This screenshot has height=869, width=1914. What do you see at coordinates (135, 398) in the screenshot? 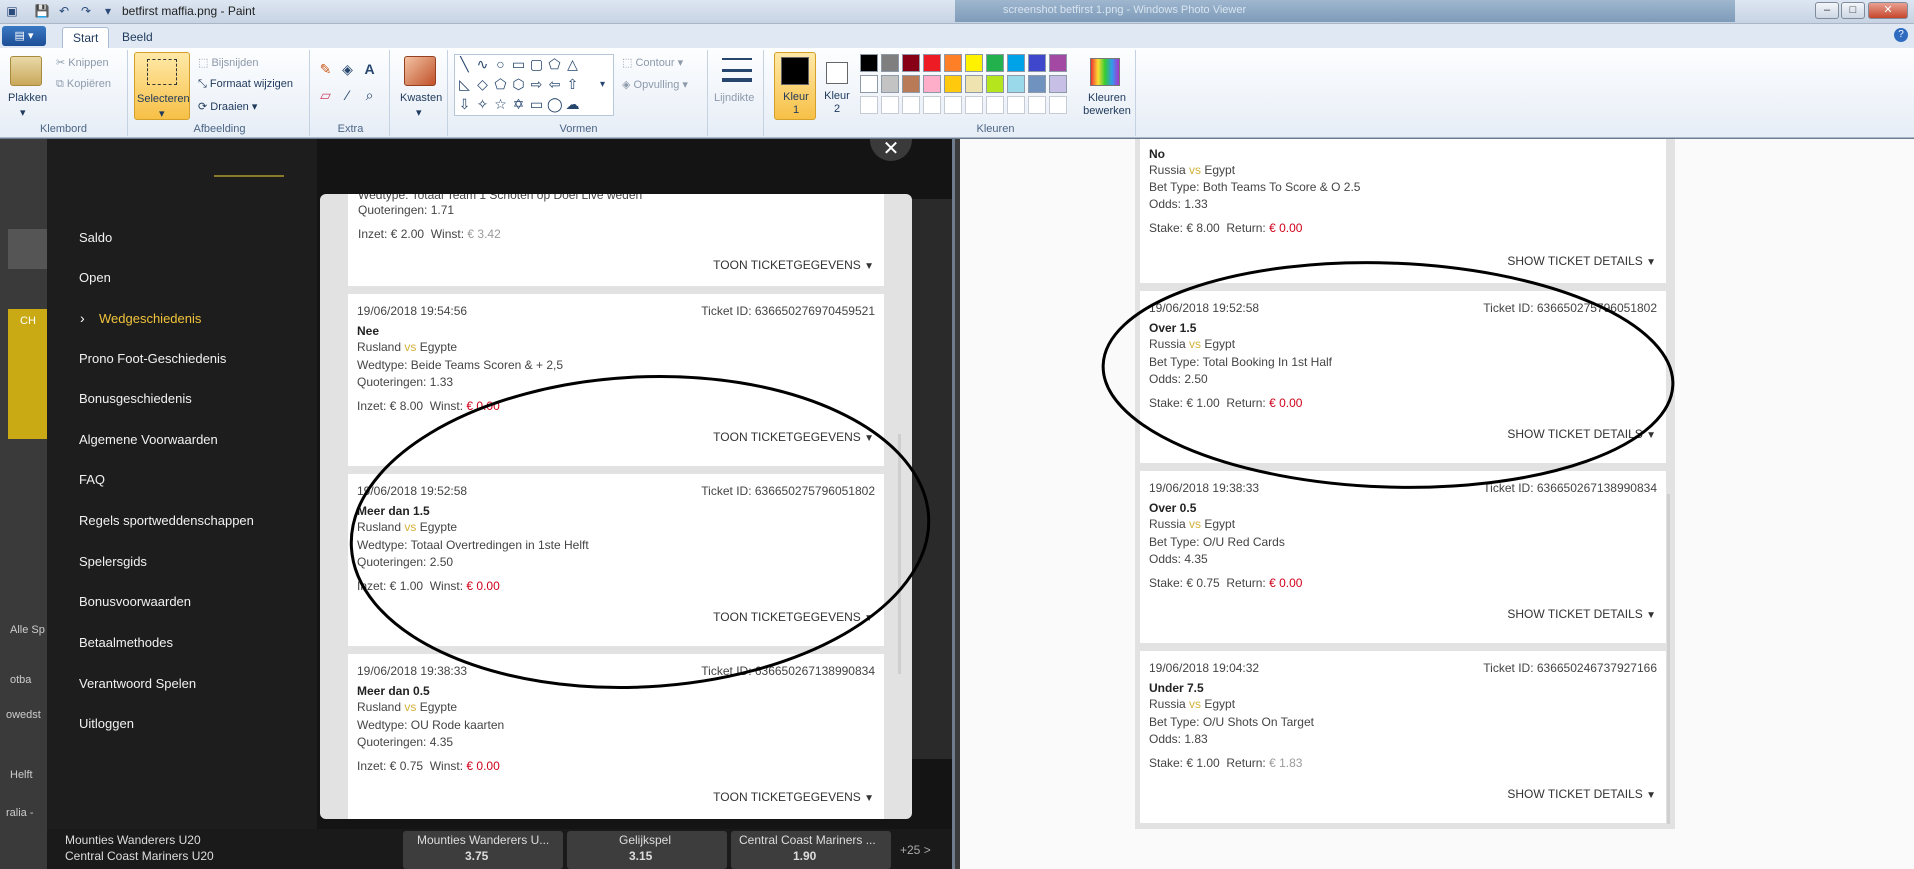
I see `menu-item-bonusgeschiedenis: Bonusgeschiedenis` at bounding box center [135, 398].